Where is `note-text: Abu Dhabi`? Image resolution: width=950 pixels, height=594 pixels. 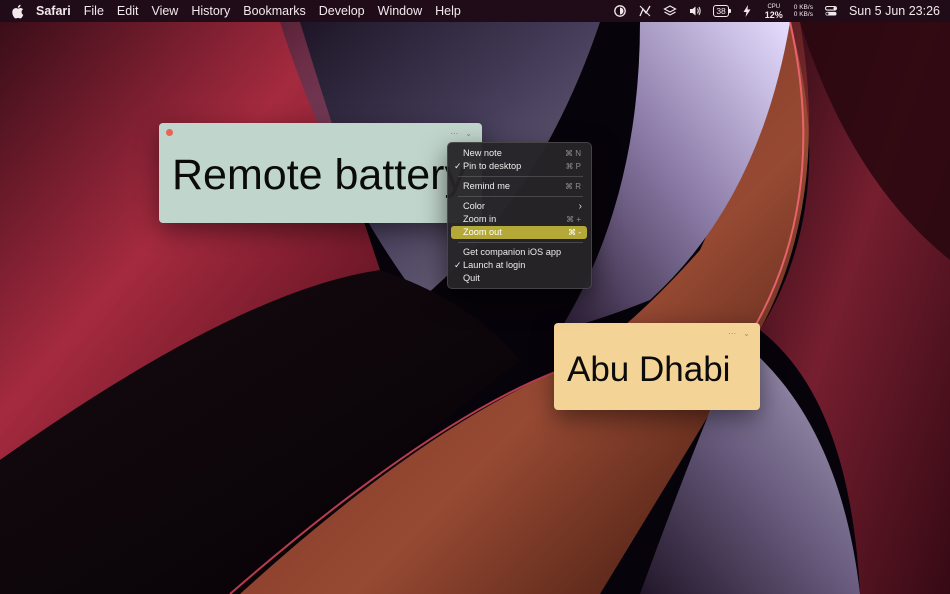
note-text: Abu Dhabi is located at coordinates (648, 370).